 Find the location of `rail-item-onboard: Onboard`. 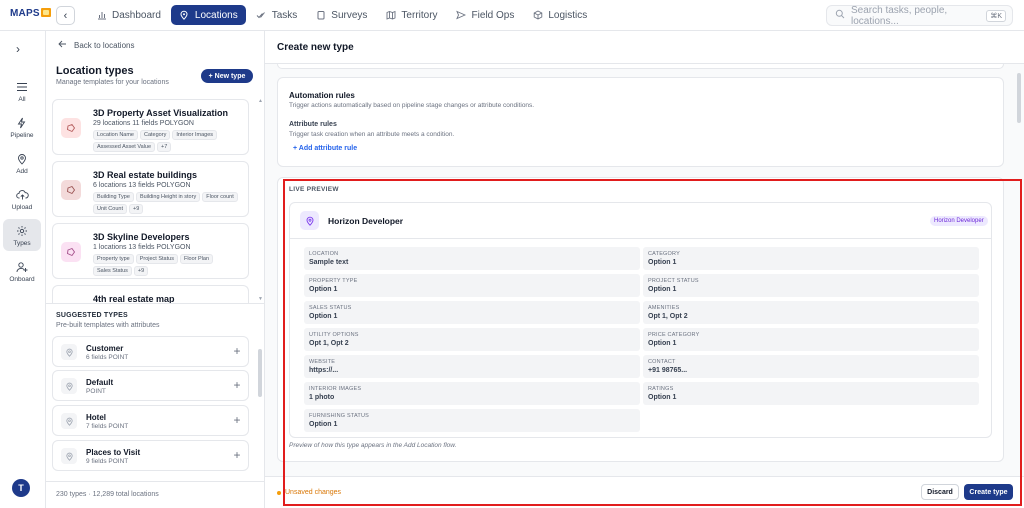

rail-item-onboard: Onboard is located at coordinates (22, 271).